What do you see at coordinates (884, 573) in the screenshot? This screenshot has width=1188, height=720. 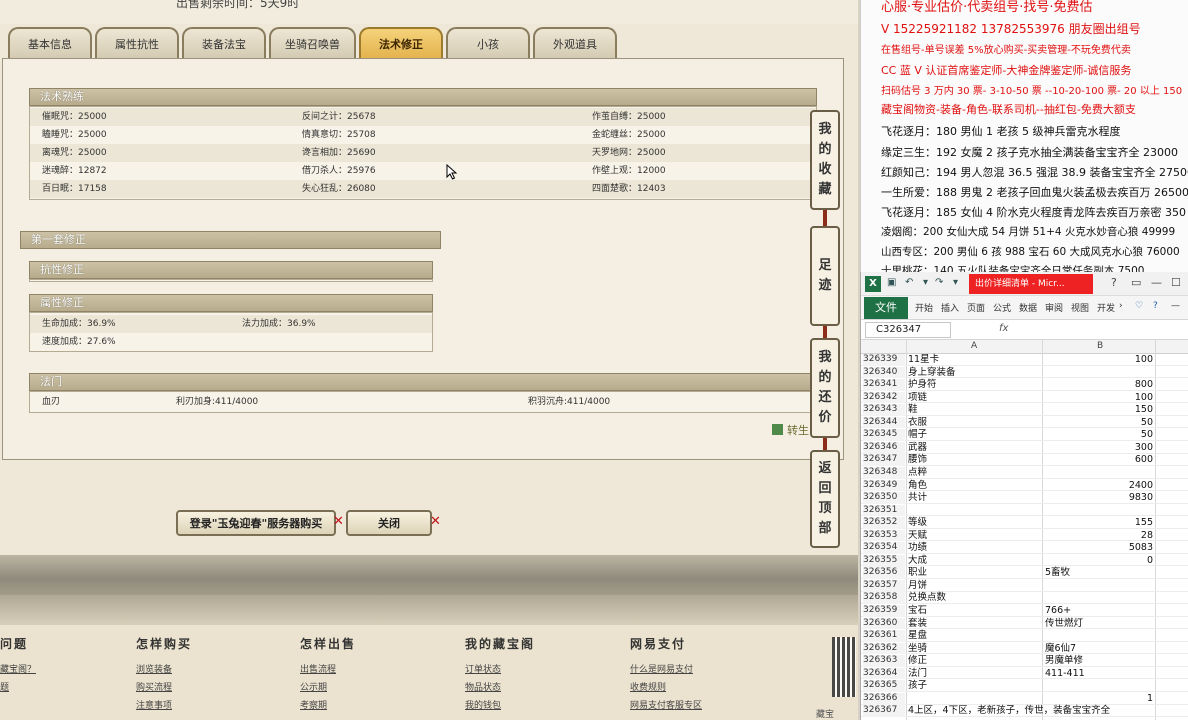 I see `row-number: 326356` at bounding box center [884, 573].